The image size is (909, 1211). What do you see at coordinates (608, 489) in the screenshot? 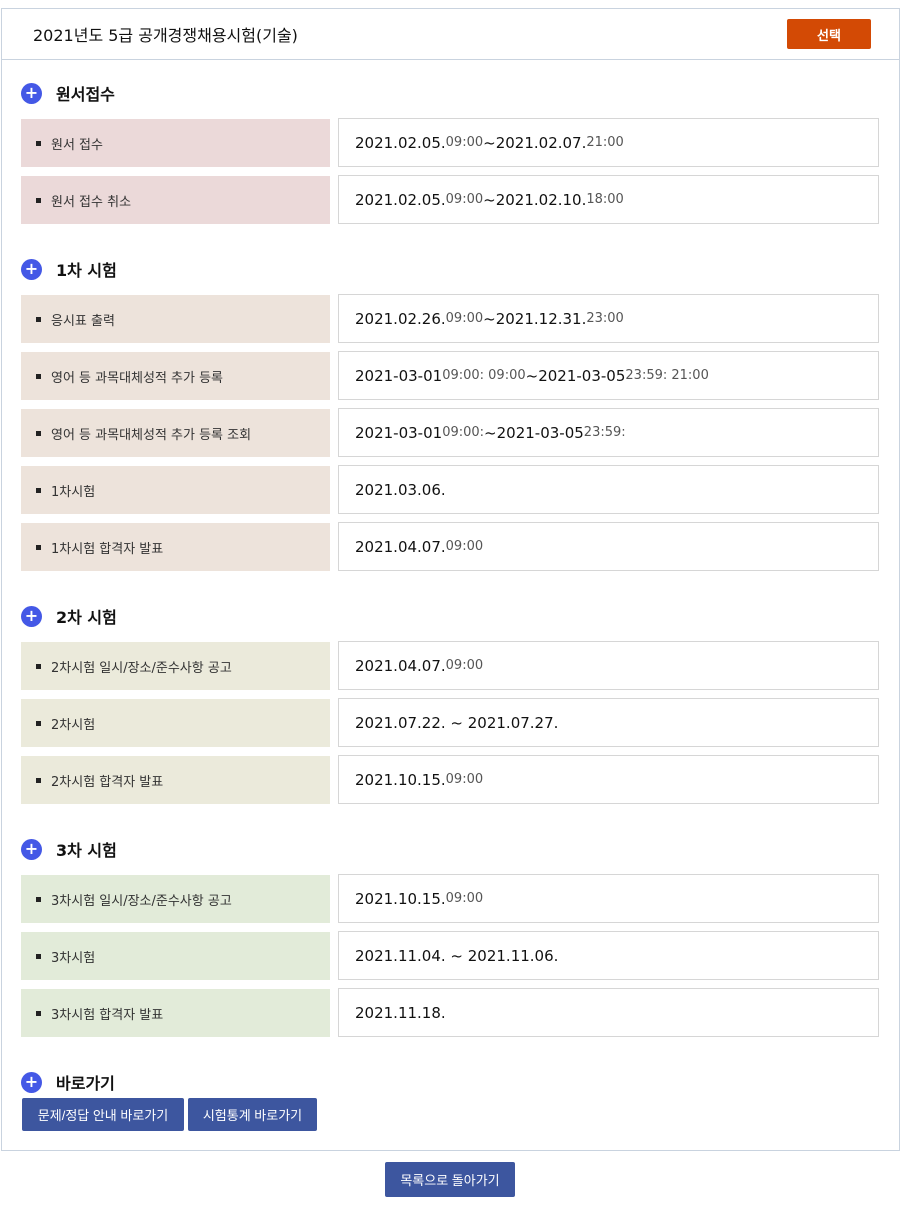
I see `row-value: 2021.03.06.` at bounding box center [608, 489].